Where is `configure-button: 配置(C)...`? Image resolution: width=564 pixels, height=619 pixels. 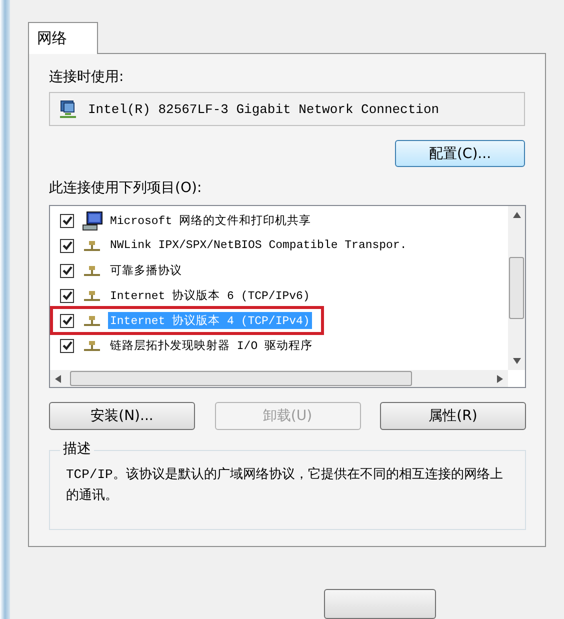
configure-button: 配置(C)... is located at coordinates (460, 153).